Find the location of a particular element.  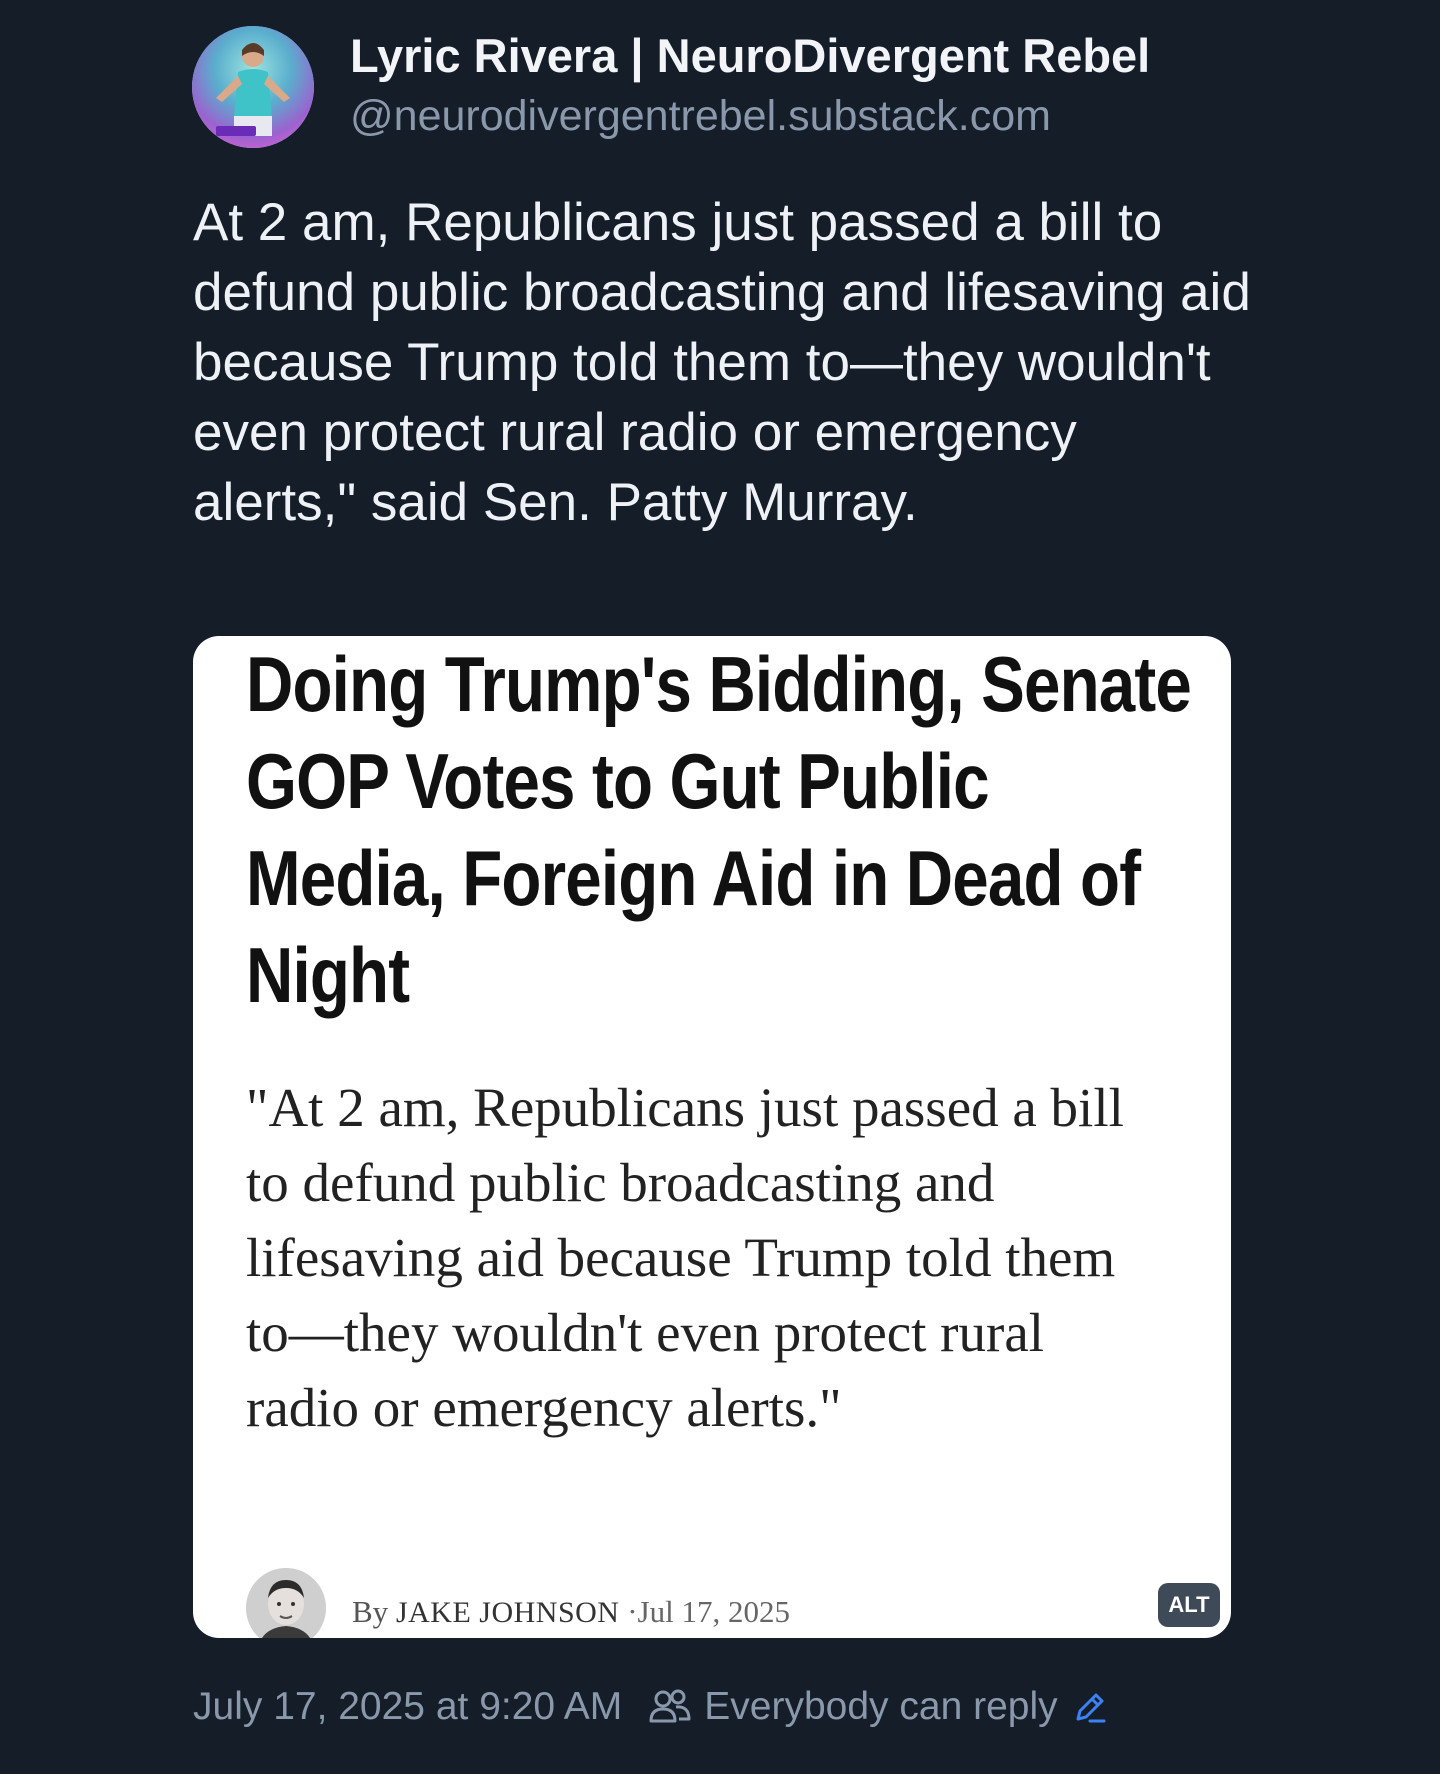

article-author-photo is located at coordinates (286, 1603).